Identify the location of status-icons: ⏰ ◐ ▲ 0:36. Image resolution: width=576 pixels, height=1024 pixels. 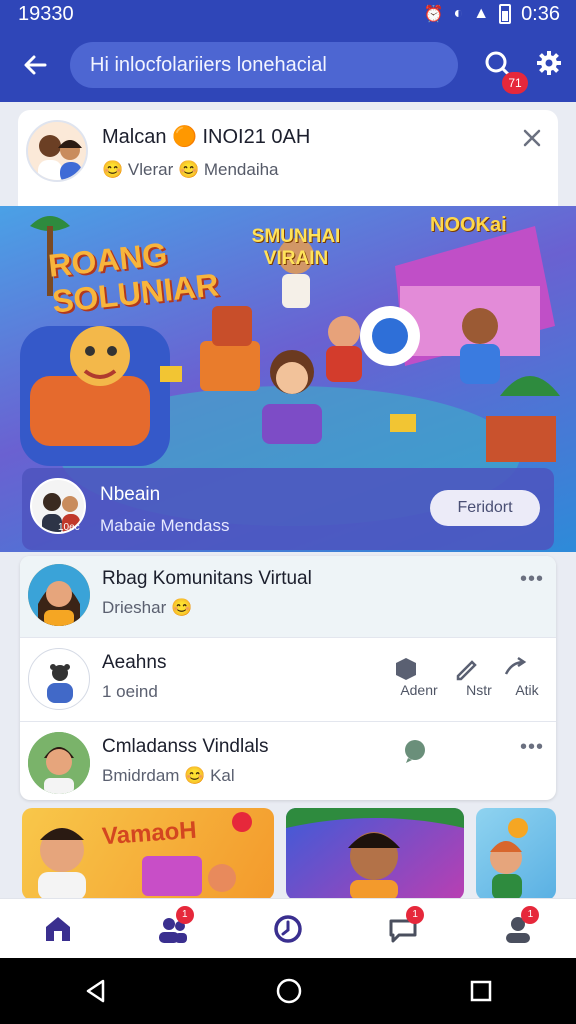
(492, 14).